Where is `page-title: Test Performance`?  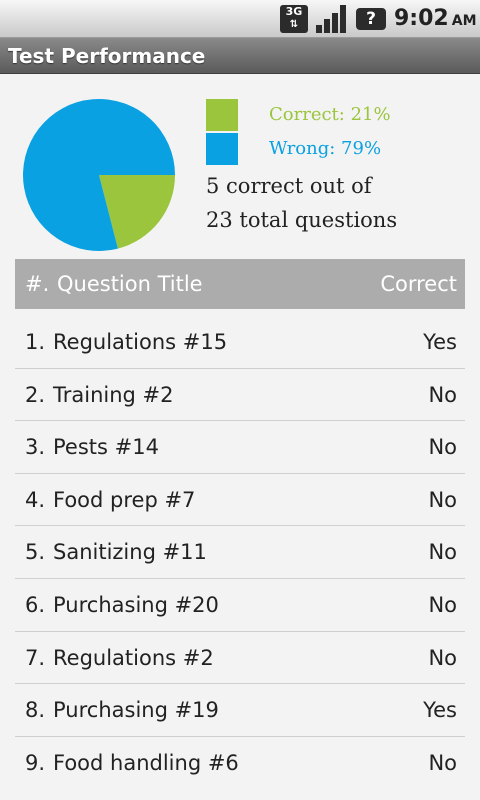
page-title: Test Performance is located at coordinates (107, 56).